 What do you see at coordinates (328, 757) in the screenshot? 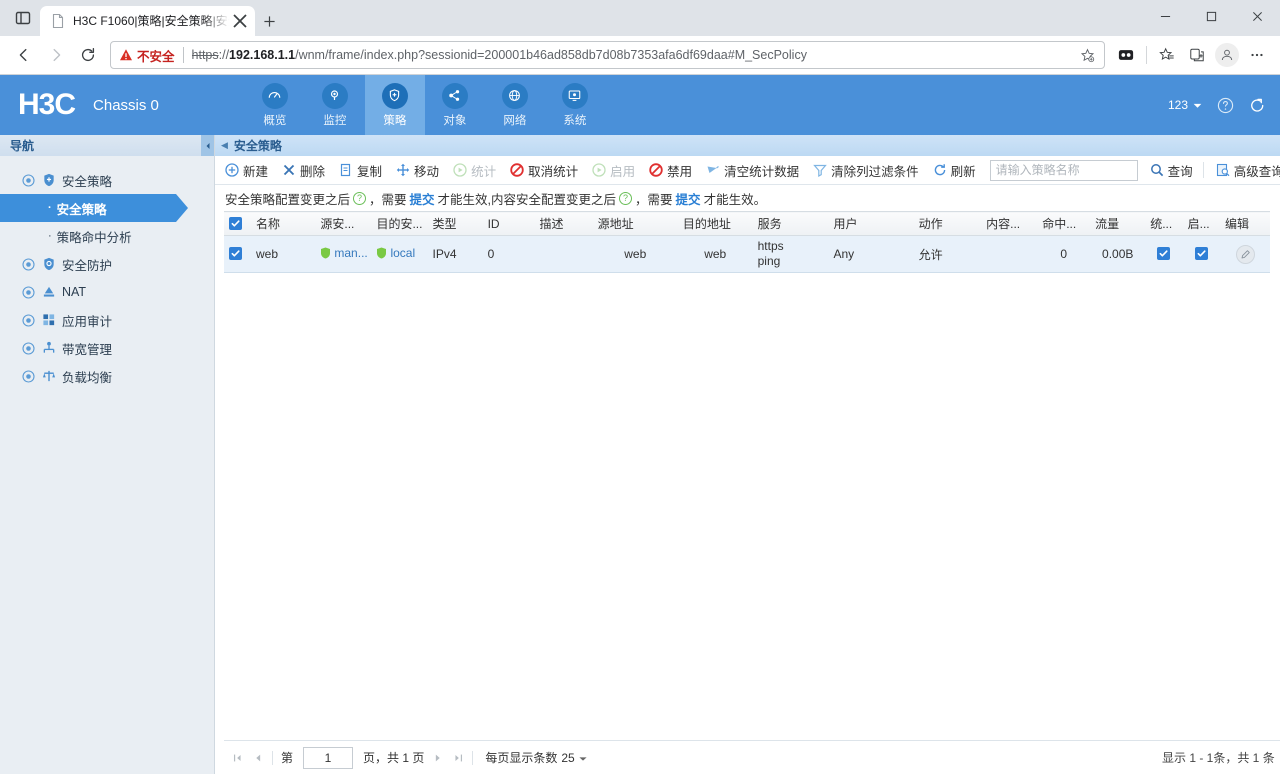
I see `page-number-input` at bounding box center [328, 757].